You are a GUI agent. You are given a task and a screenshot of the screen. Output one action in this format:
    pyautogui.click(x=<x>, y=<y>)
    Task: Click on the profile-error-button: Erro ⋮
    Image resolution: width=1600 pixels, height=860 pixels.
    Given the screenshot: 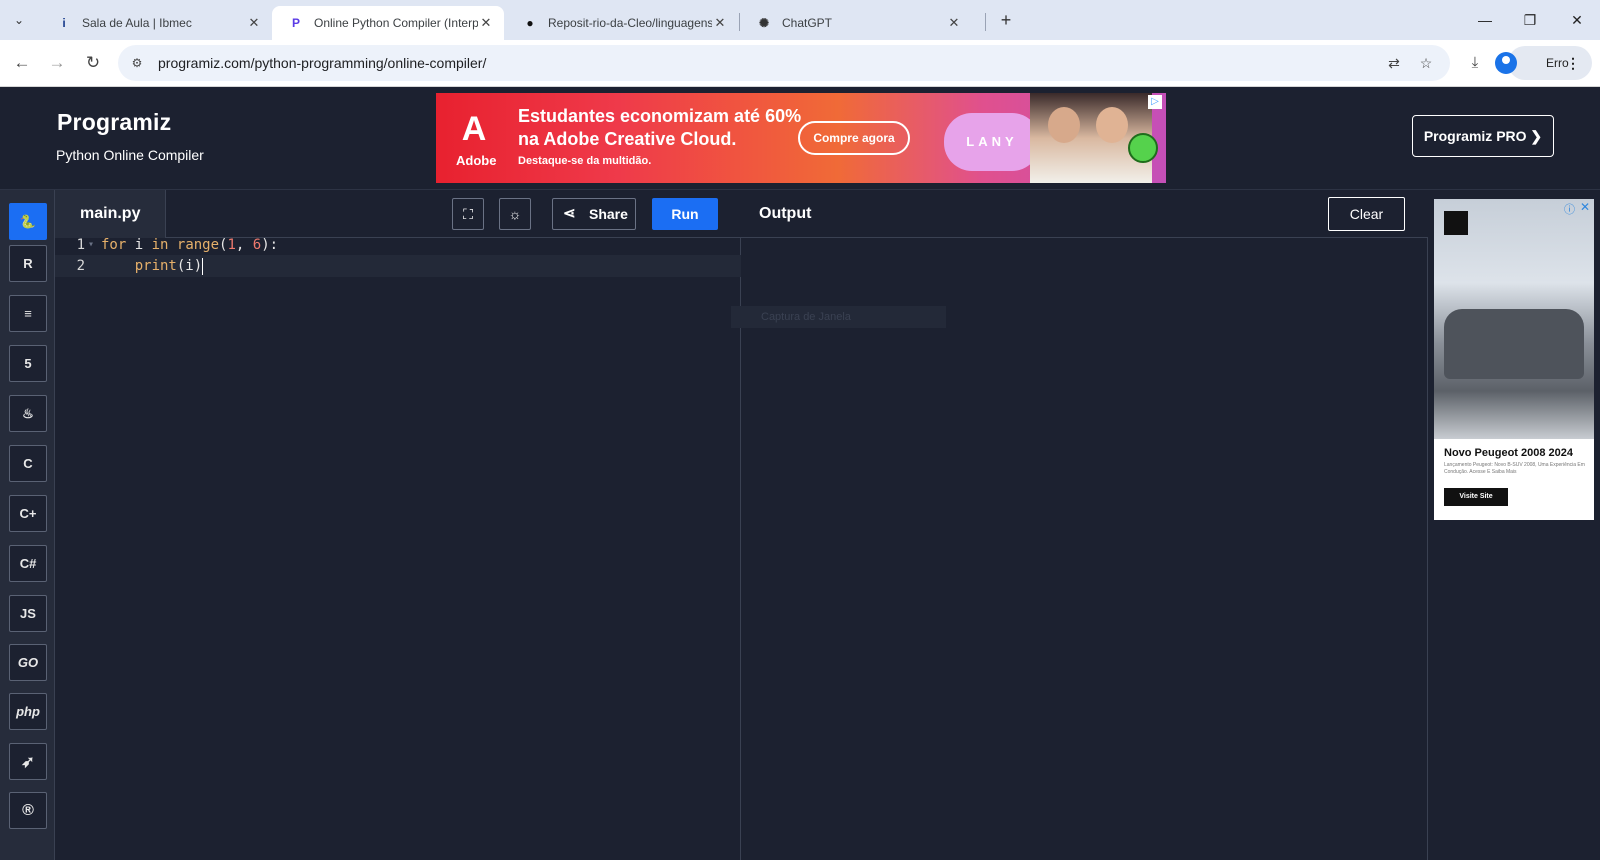 What is the action you would take?
    pyautogui.click(x=1550, y=63)
    